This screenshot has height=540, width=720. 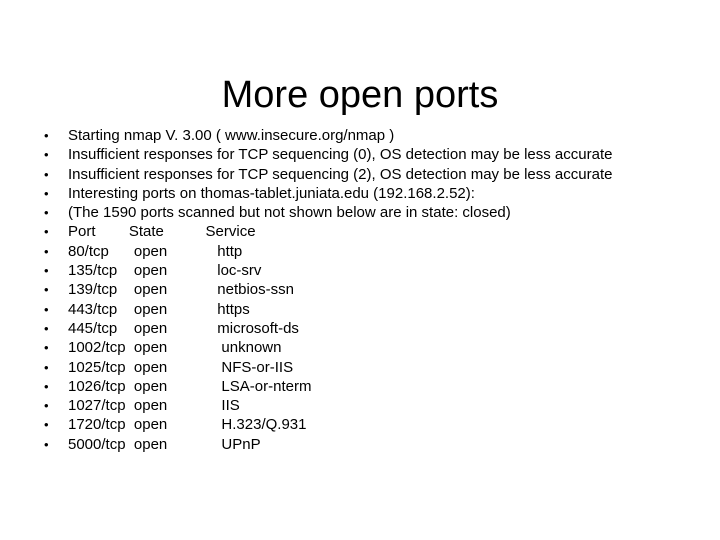 What do you see at coordinates (190, 386) in the screenshot?
I see `list-item-label: 1026/tcp open LSA-or-nterm` at bounding box center [190, 386].